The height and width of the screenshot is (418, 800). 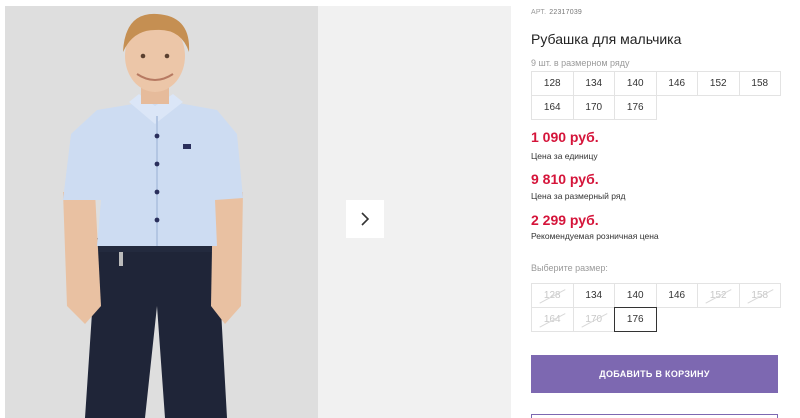 I want to click on chevron-right-icon, so click(x=365, y=219).